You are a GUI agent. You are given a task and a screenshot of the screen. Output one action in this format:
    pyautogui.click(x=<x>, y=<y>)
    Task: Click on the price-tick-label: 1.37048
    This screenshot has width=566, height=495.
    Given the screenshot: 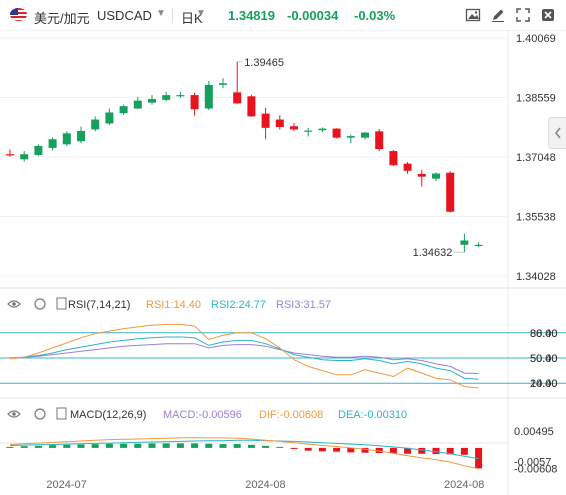 What is the action you would take?
    pyautogui.click(x=536, y=158)
    